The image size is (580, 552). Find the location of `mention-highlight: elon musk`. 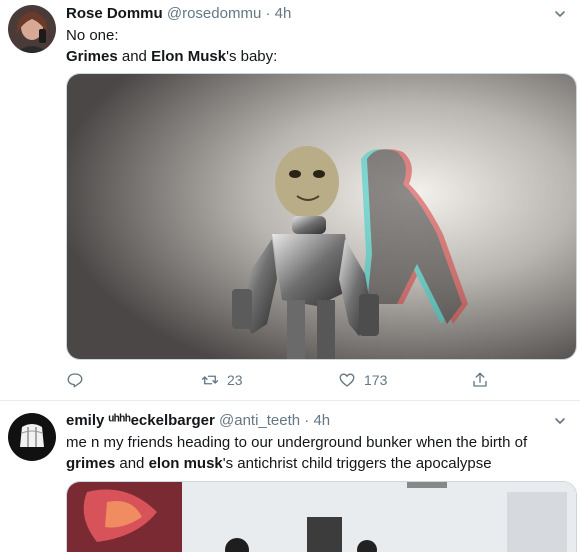

mention-highlight: elon musk is located at coordinates (185, 463).